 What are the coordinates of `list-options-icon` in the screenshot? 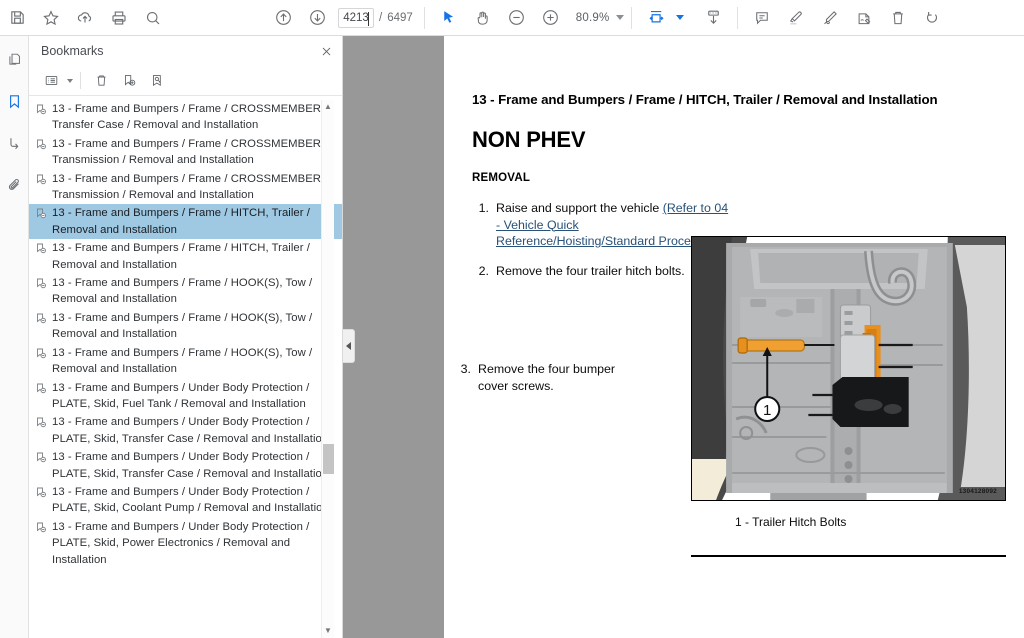 It's located at (51, 81).